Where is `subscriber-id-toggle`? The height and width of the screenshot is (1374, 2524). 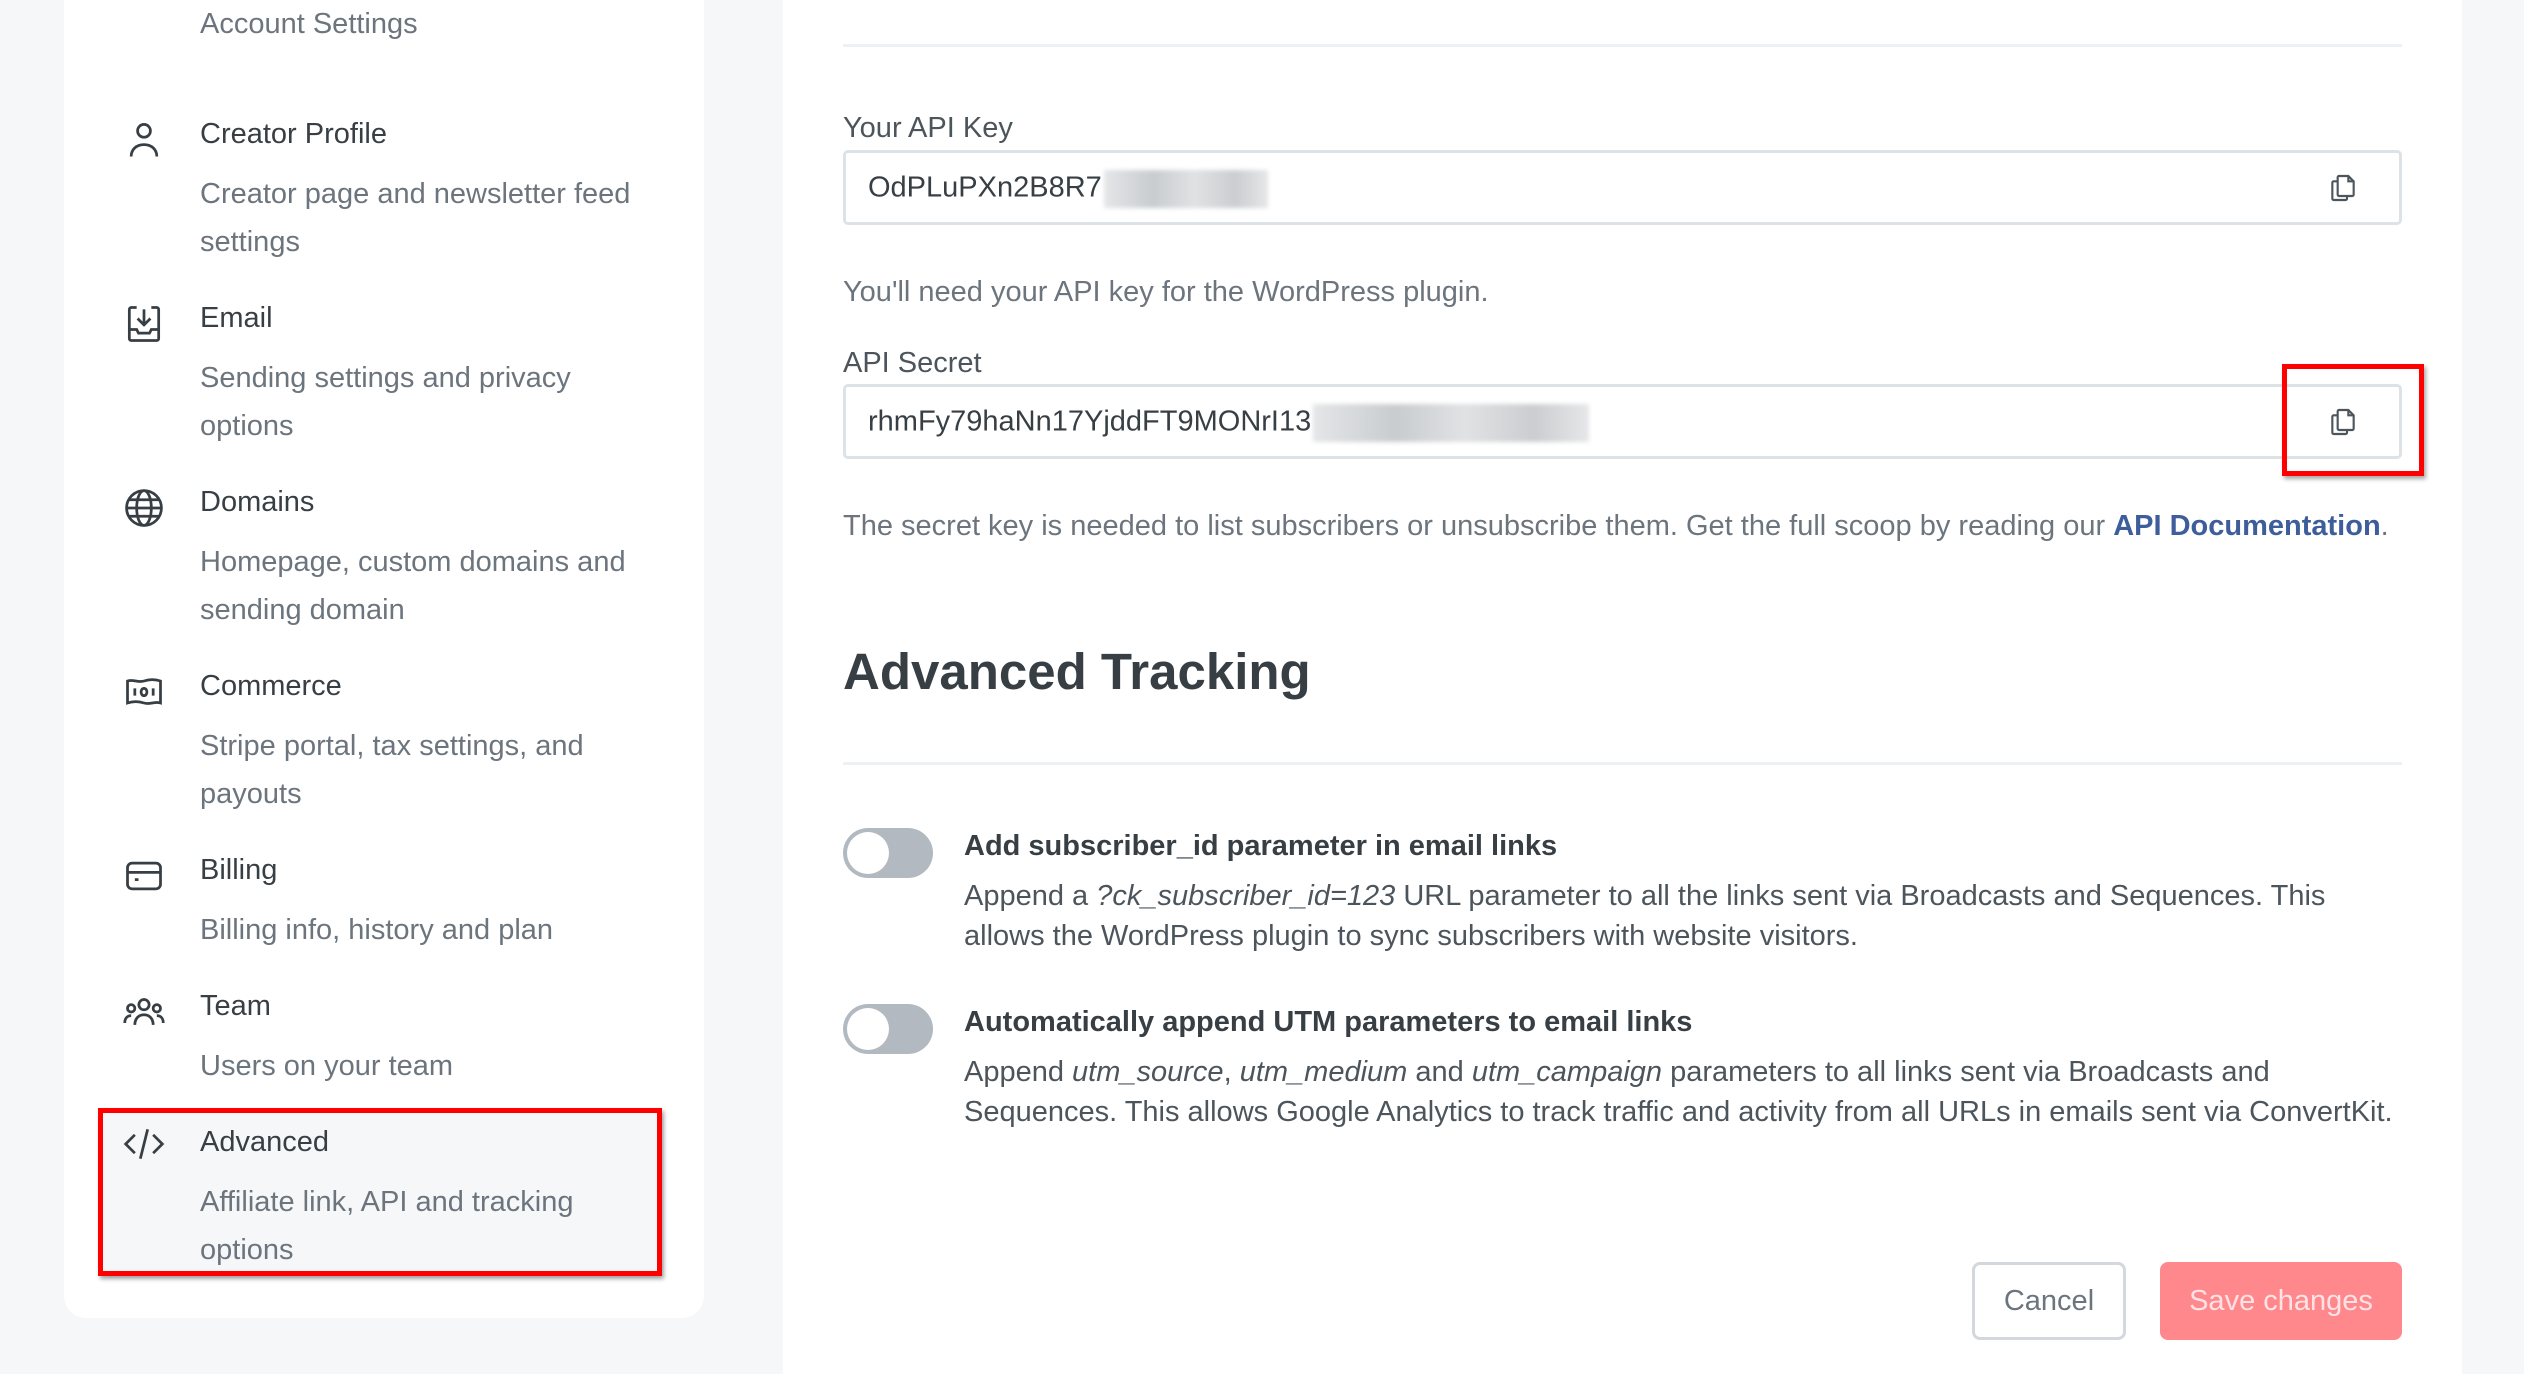 subscriber-id-toggle is located at coordinates (888, 853).